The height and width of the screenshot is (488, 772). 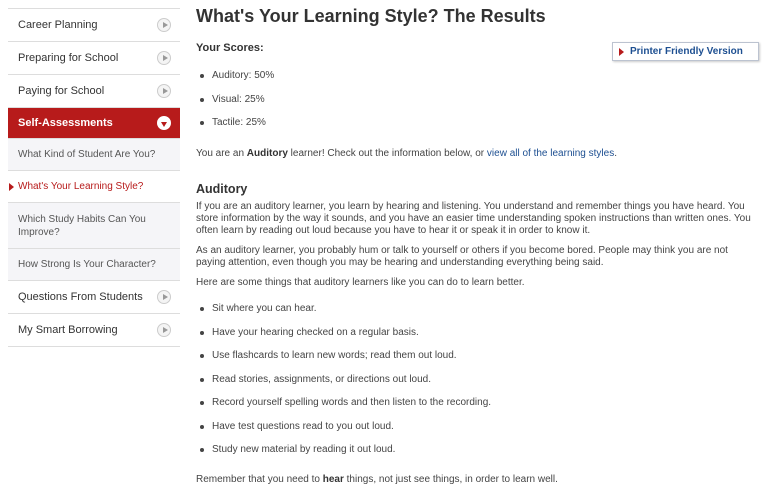 What do you see at coordinates (68, 330) in the screenshot?
I see `nav-item-label: My Smart Borrowing` at bounding box center [68, 330].